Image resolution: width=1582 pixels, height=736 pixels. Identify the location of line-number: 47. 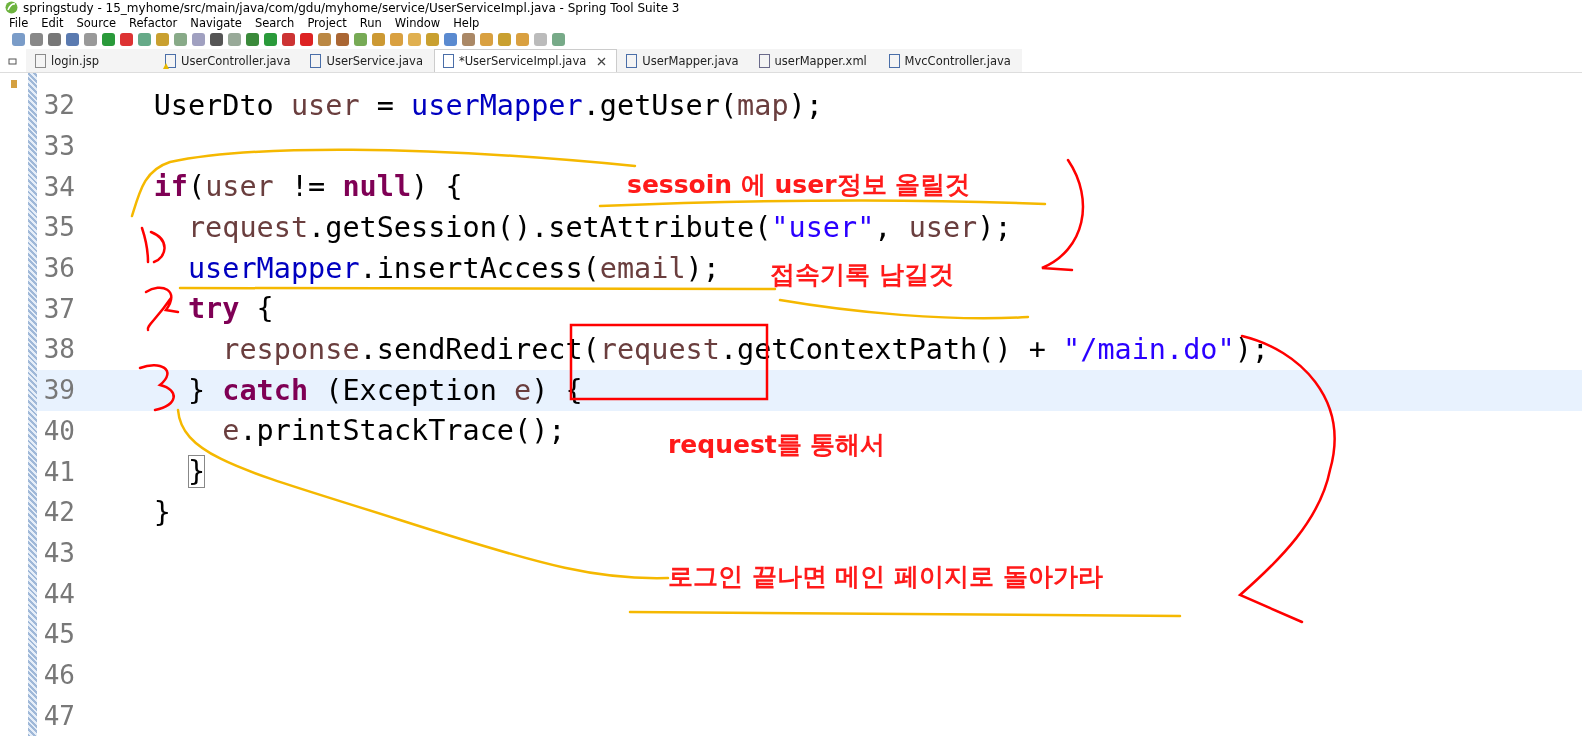
(58, 715).